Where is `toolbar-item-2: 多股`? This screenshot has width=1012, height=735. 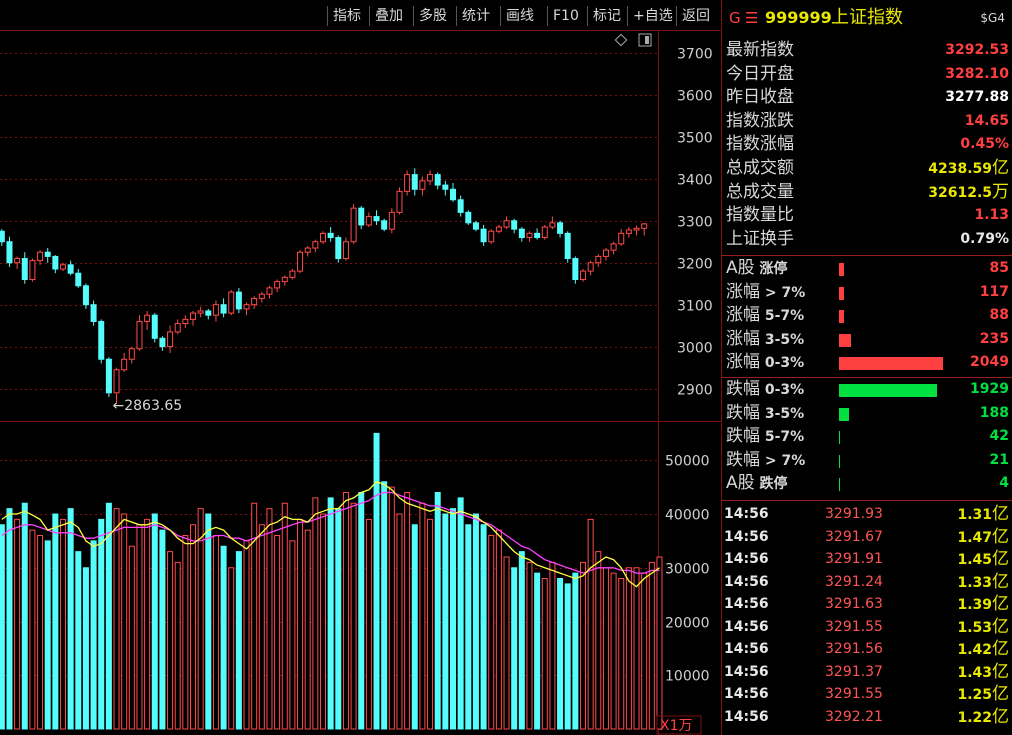
toolbar-item-2: 多股 is located at coordinates (433, 16).